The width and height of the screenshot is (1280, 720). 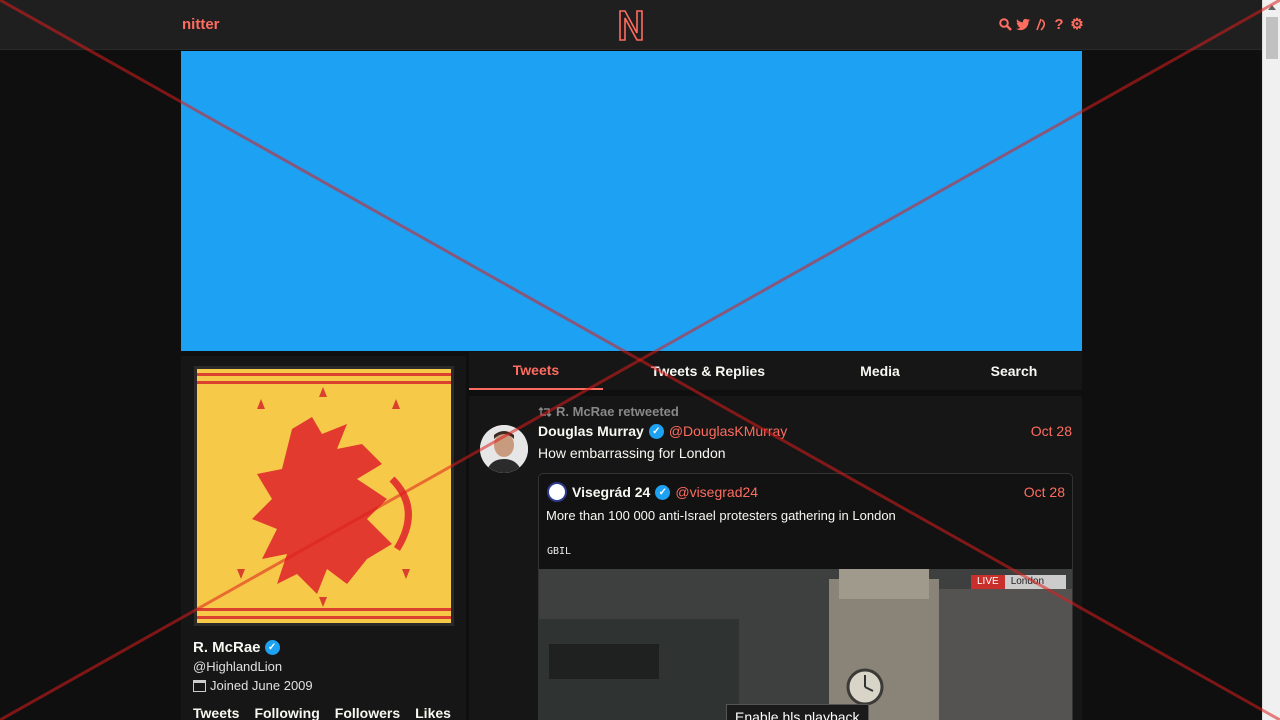 What do you see at coordinates (1014, 371) in the screenshot?
I see `tab-search: Search` at bounding box center [1014, 371].